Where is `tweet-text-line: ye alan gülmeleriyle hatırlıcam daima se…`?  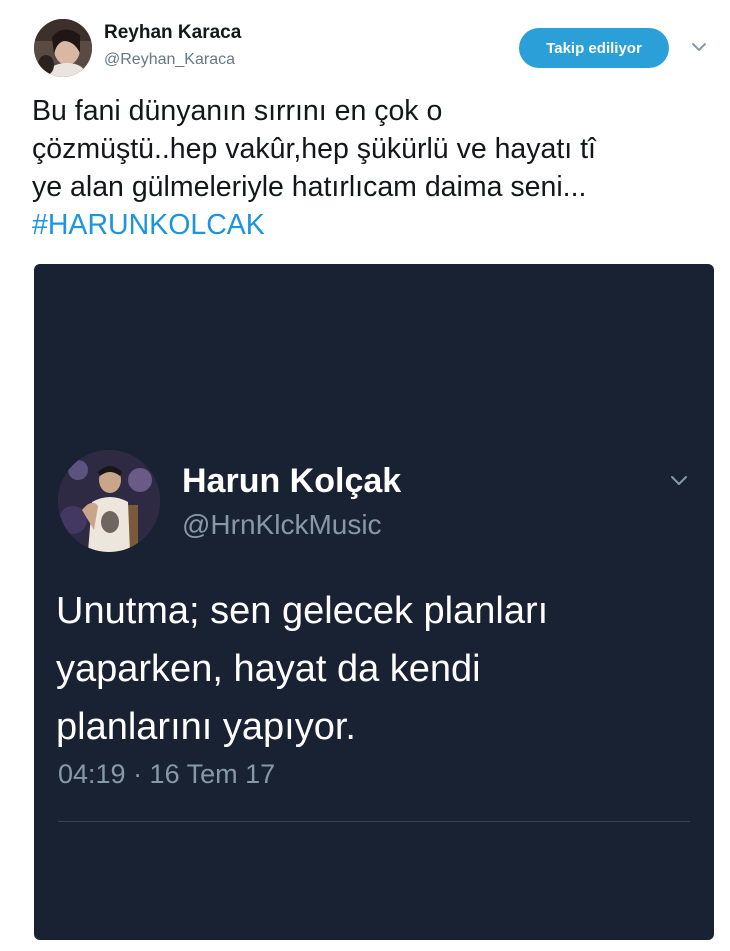
tweet-text-line: ye alan gülmeleriyle hatırlıcam daima se… is located at coordinates (309, 187).